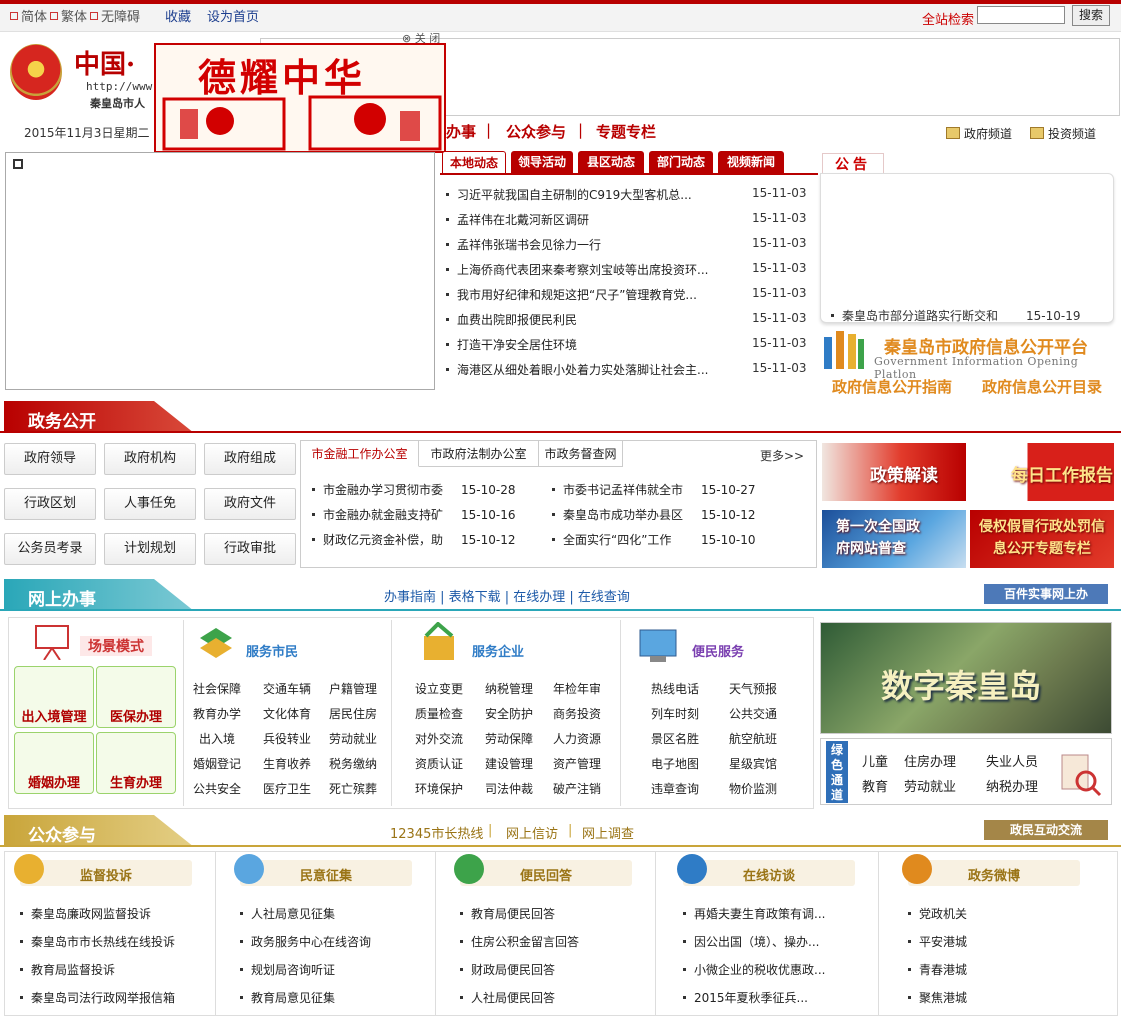 This screenshot has height=1019, width=1121. What do you see at coordinates (413, 489) in the screenshot?
I see `office-news-item: 市金融办学习贯彻市委 15-10-28` at bounding box center [413, 489].